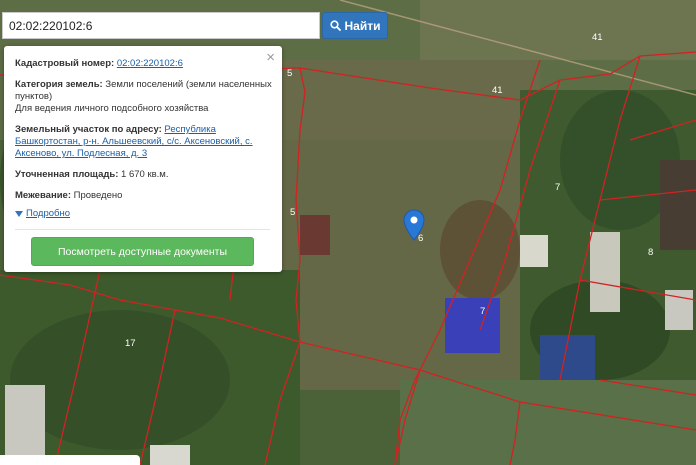 The width and height of the screenshot is (696, 465). I want to click on details-toggle: Подробно, so click(143, 214).